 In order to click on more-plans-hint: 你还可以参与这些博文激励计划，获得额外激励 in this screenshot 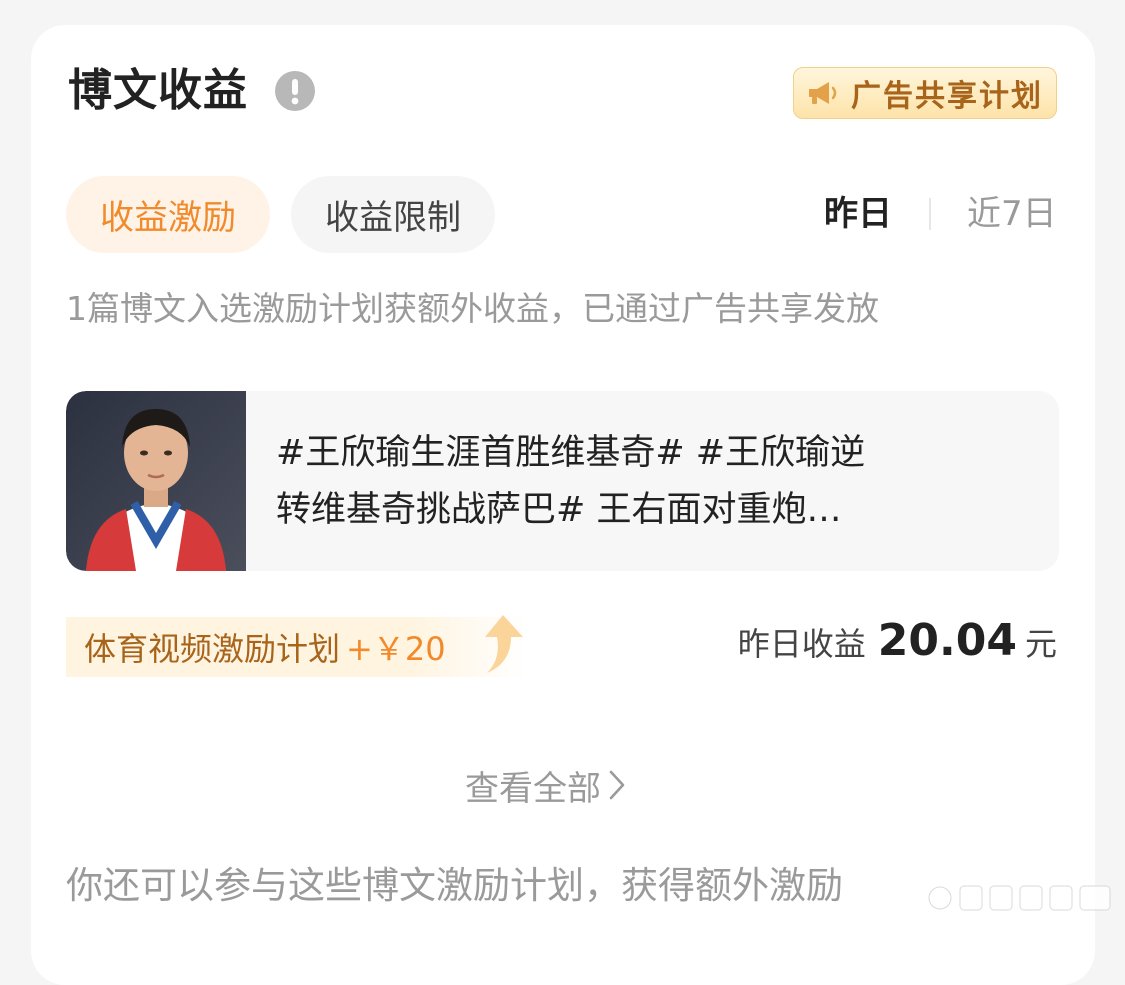, I will do `click(454, 885)`.